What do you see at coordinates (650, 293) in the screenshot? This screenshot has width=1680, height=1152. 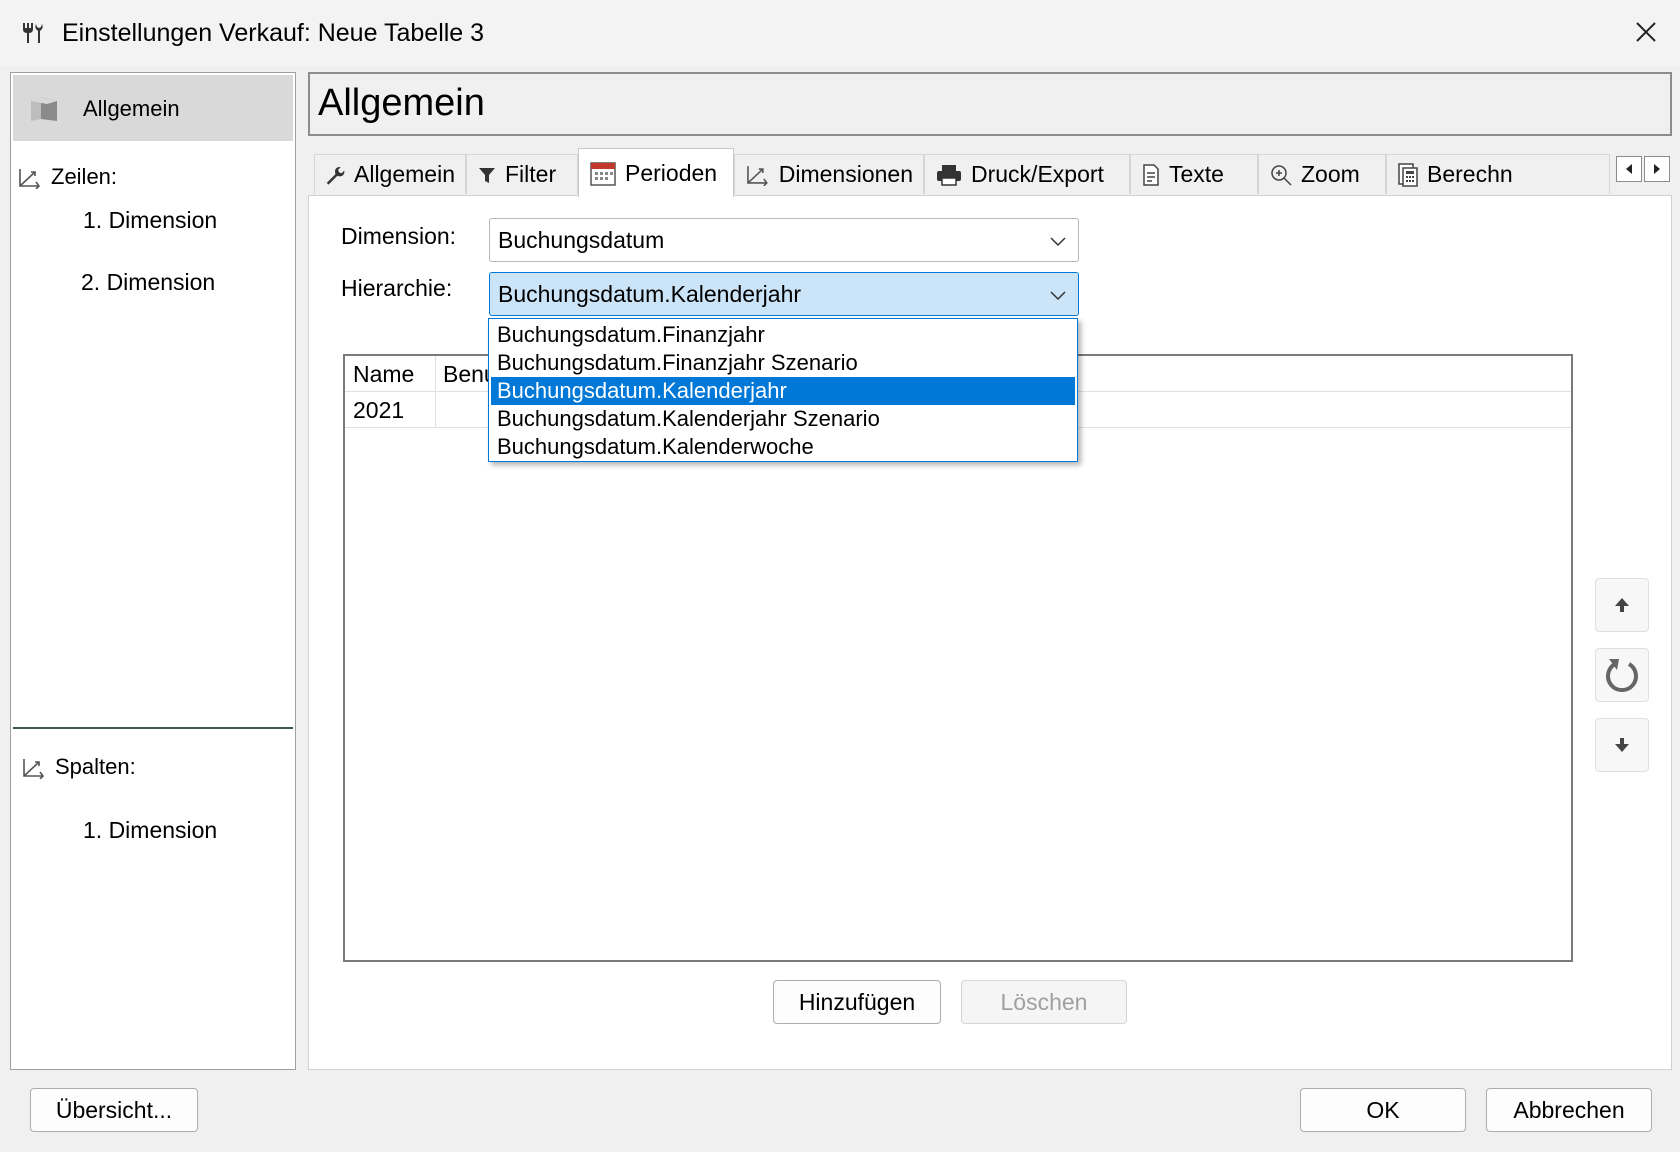 I see `hierarchy-select-value: Buchungsdatum.Kalenderjahr` at bounding box center [650, 293].